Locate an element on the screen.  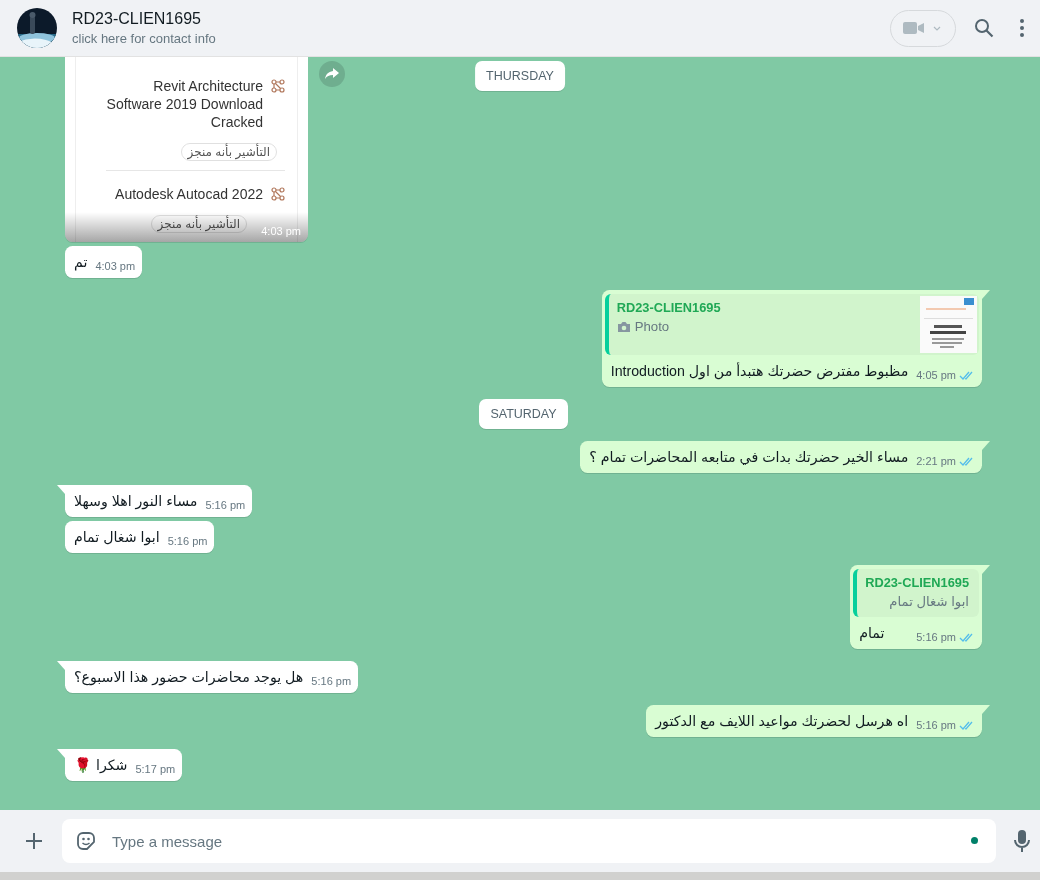
menu-button is located at coordinates (1022, 28).